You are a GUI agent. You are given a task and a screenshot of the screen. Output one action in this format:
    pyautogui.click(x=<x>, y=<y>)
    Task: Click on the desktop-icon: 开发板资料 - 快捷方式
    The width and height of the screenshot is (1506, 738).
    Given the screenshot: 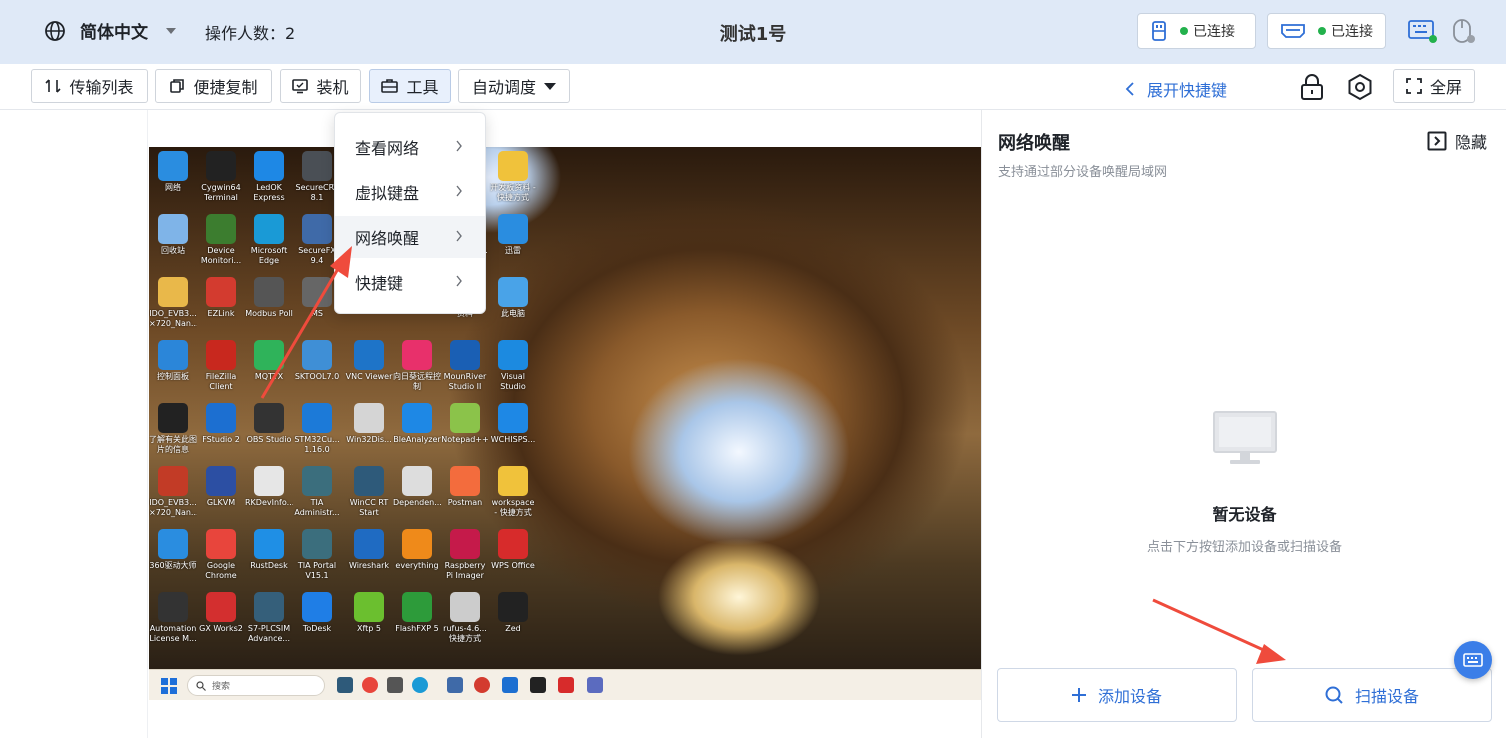 What is the action you would take?
    pyautogui.click(x=513, y=175)
    